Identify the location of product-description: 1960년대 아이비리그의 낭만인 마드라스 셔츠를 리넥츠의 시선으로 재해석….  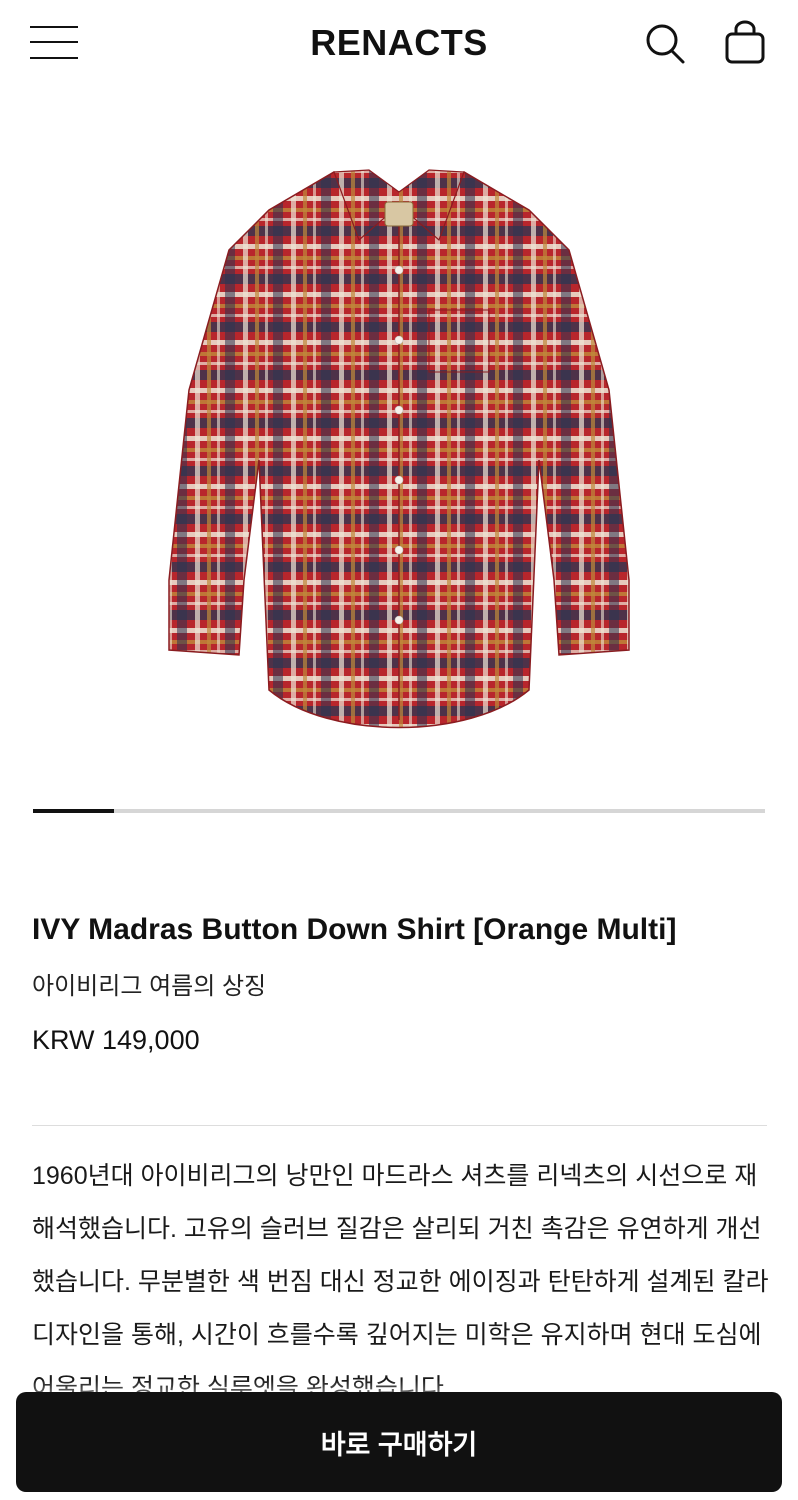
(400, 1282).